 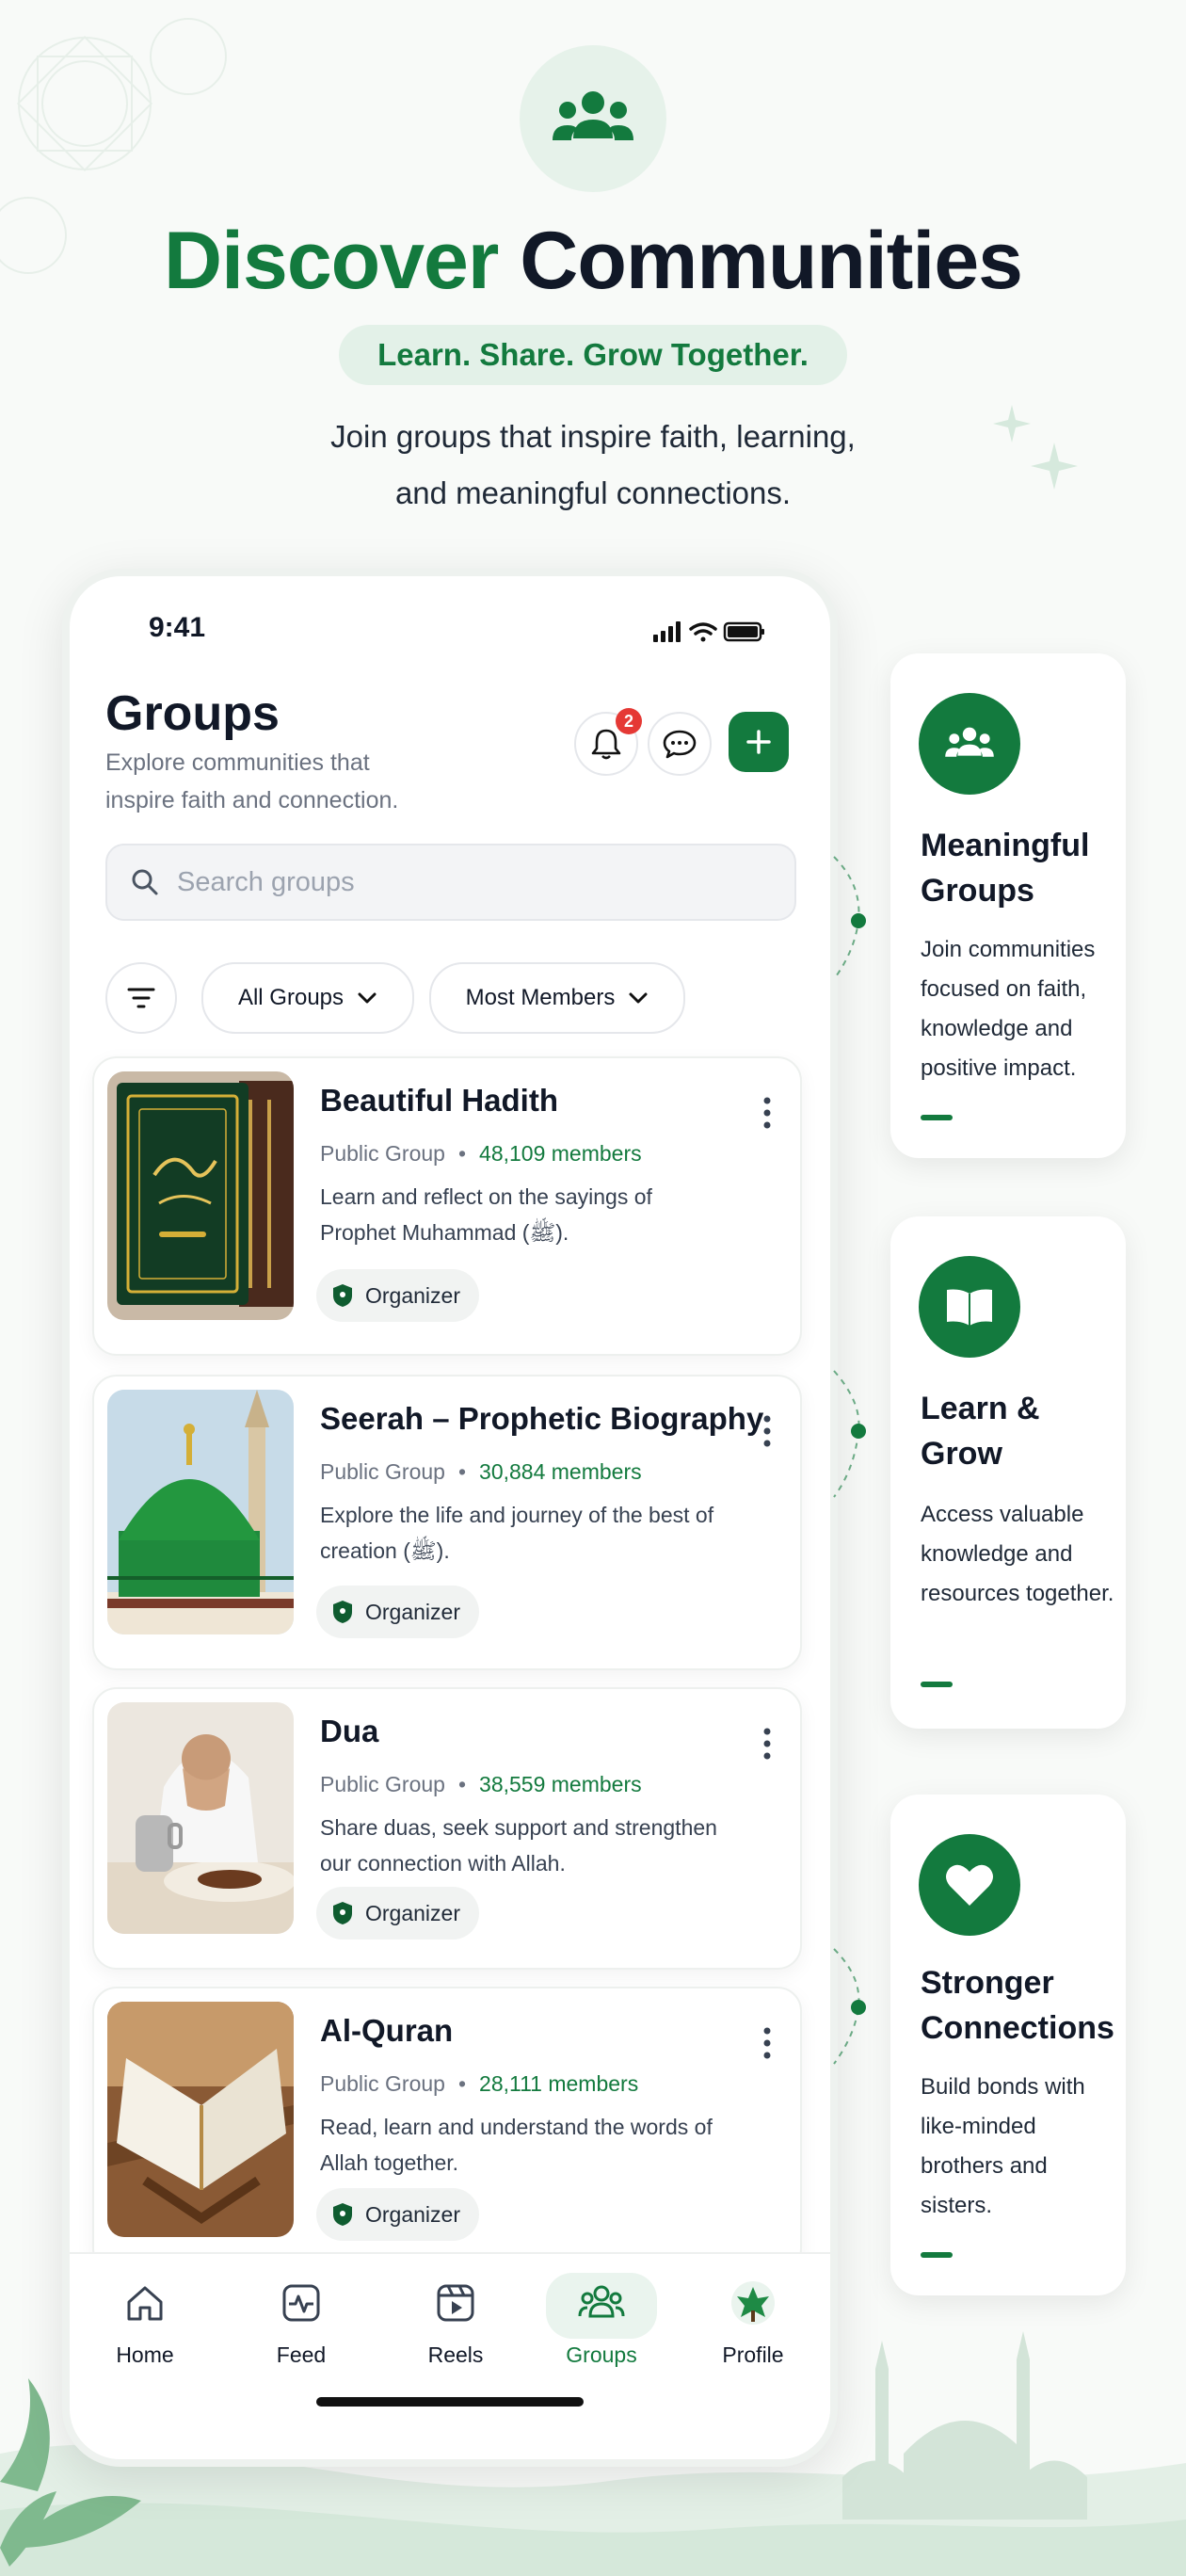 What do you see at coordinates (560, 1153) in the screenshot?
I see `member-count: 48,109 members` at bounding box center [560, 1153].